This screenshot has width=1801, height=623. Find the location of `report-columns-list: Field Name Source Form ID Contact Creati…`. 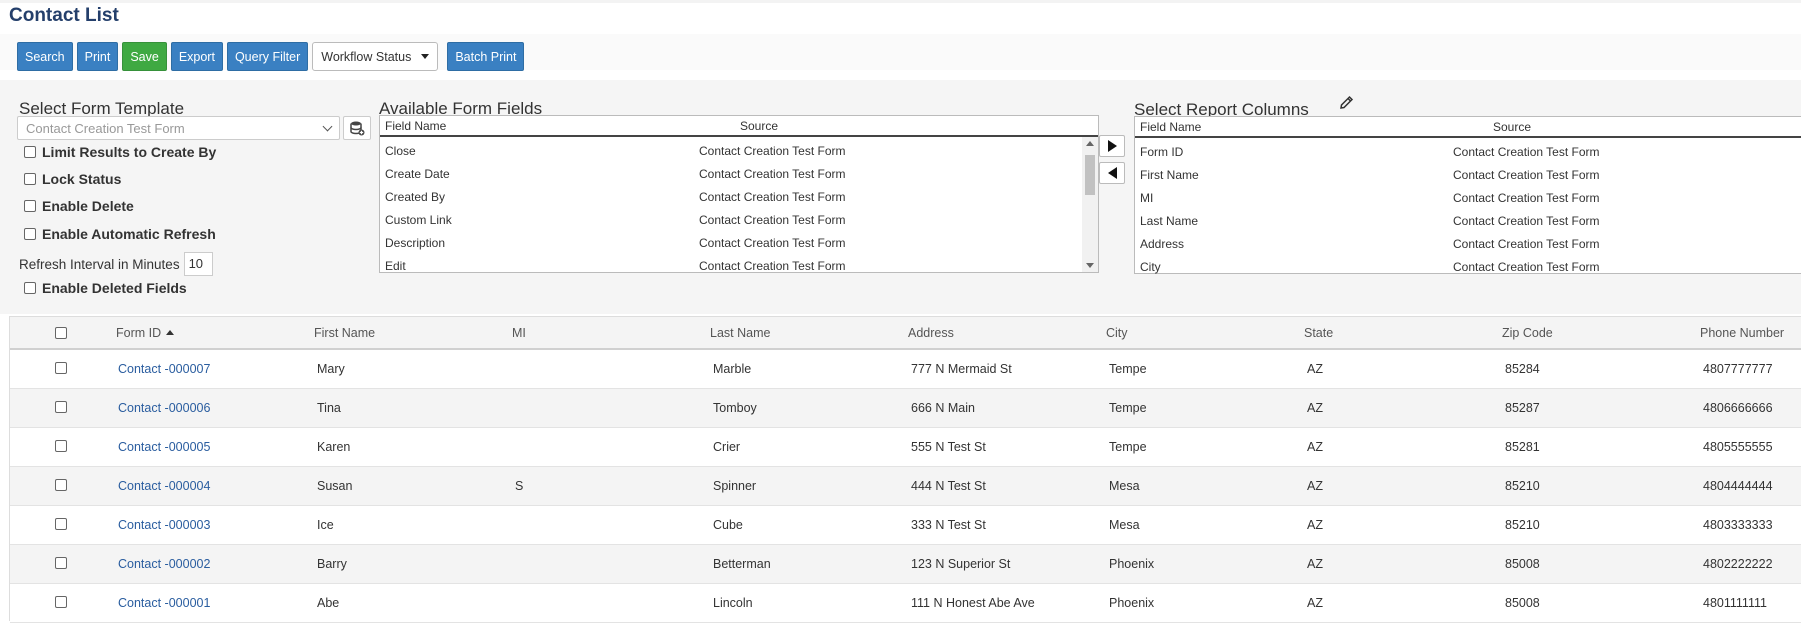

report-columns-list: Field Name Source Form ID Contact Creati… is located at coordinates (1467, 195).